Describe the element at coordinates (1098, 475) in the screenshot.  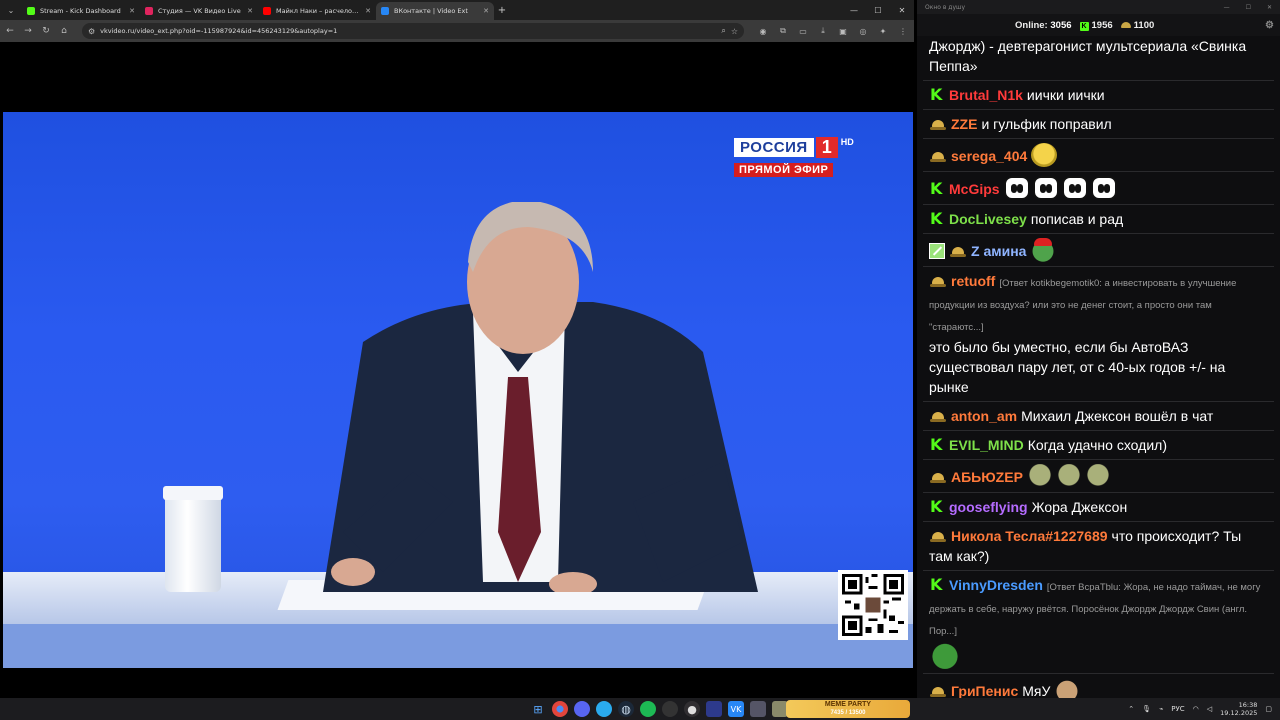
I see `chat-message: АБЬЮZЕР` at that location.